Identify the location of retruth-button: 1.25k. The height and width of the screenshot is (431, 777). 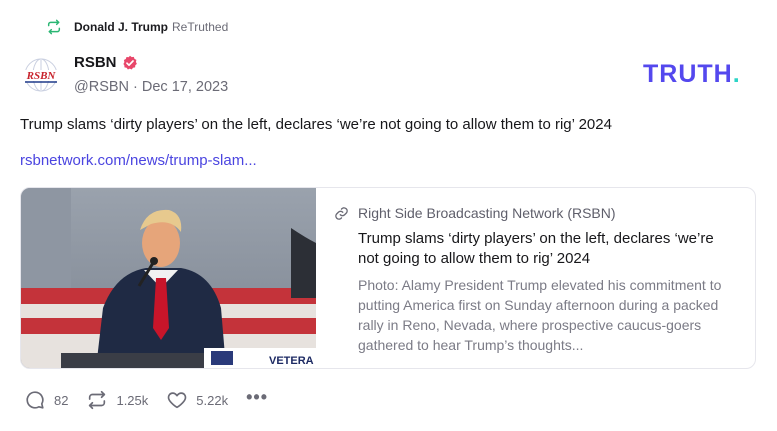
(117, 400).